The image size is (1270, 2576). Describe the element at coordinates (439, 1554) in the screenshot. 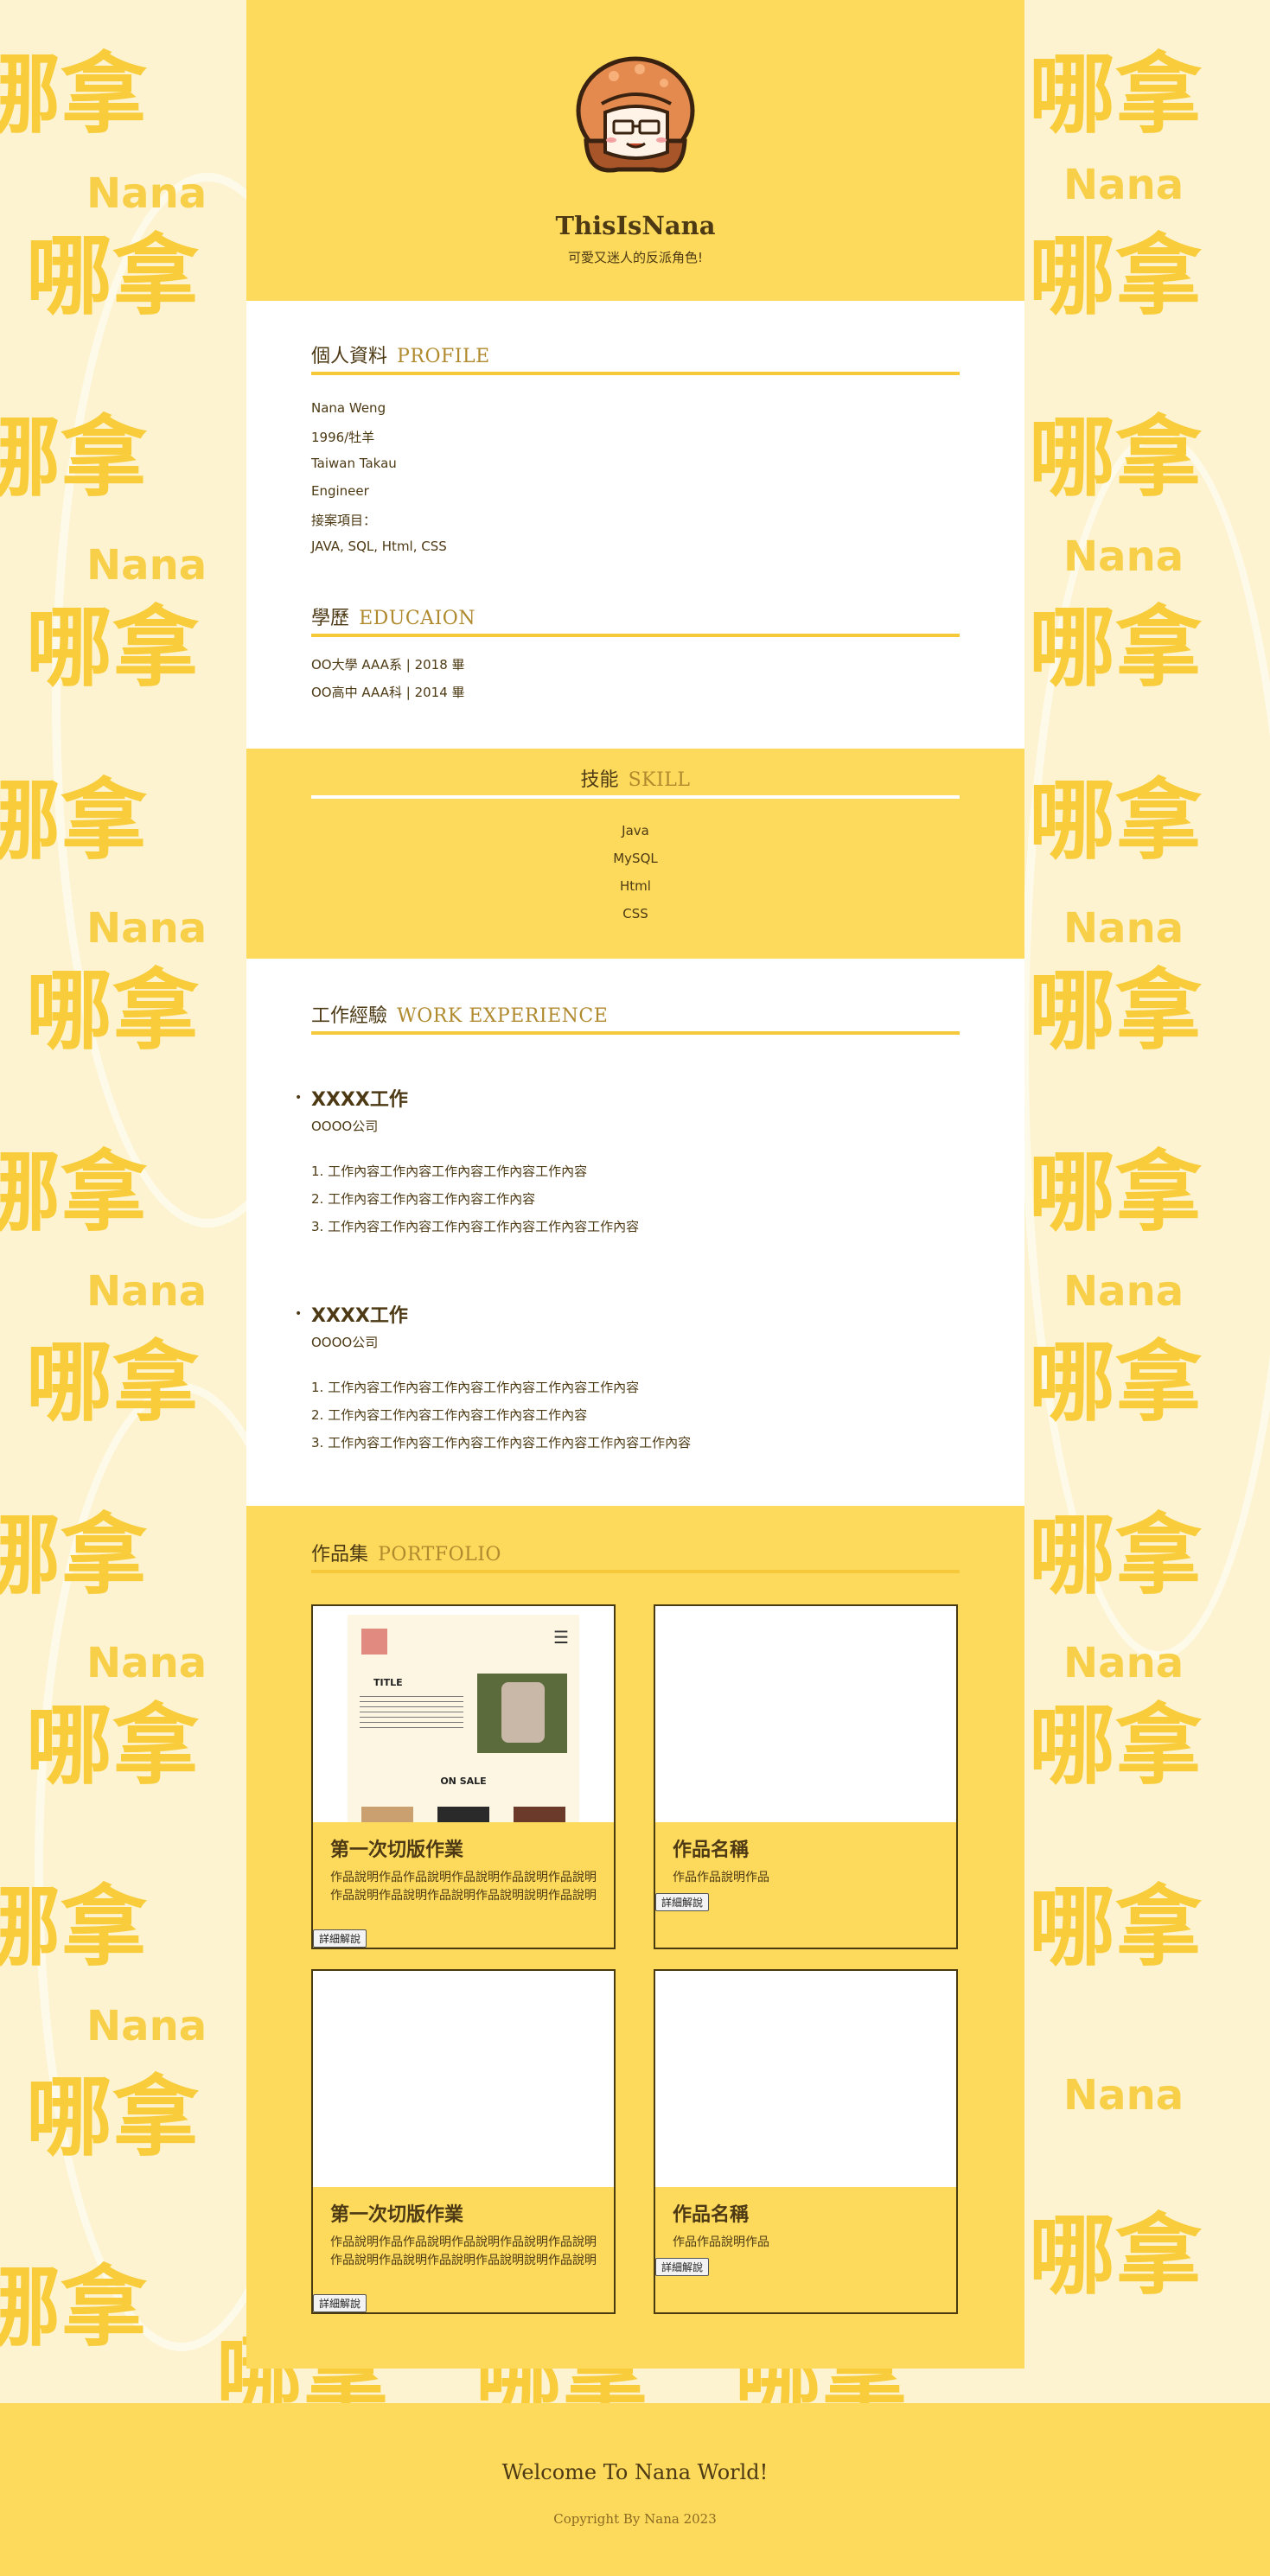

I see `section-title-en: PORTFOLIO` at that location.